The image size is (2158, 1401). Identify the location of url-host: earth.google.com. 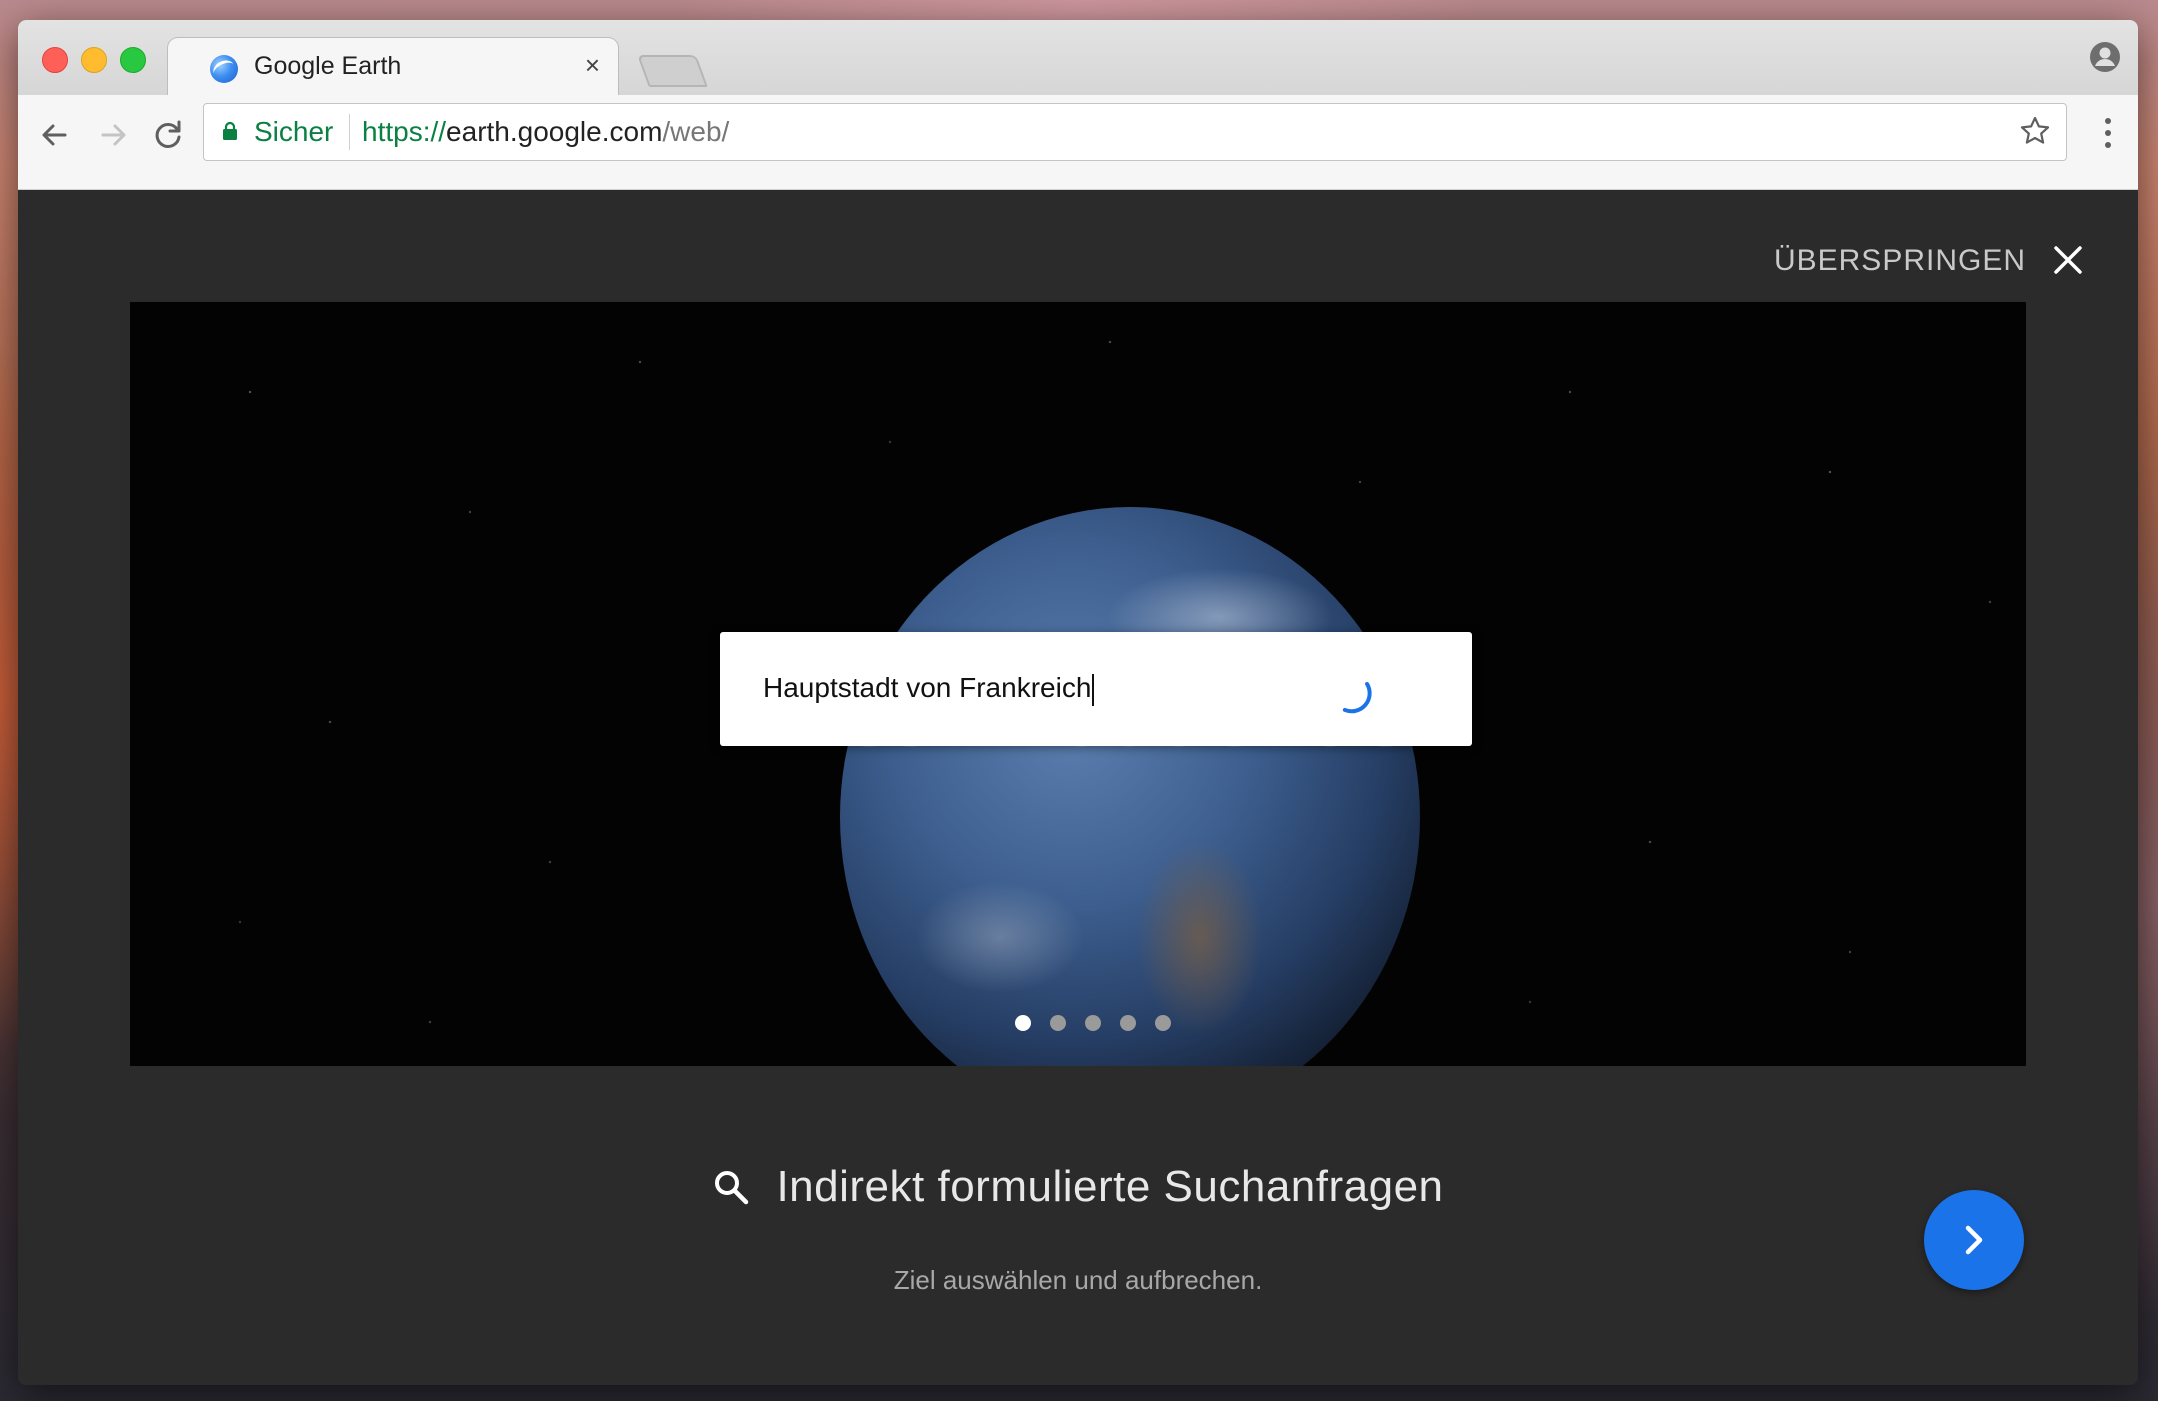
(554, 131).